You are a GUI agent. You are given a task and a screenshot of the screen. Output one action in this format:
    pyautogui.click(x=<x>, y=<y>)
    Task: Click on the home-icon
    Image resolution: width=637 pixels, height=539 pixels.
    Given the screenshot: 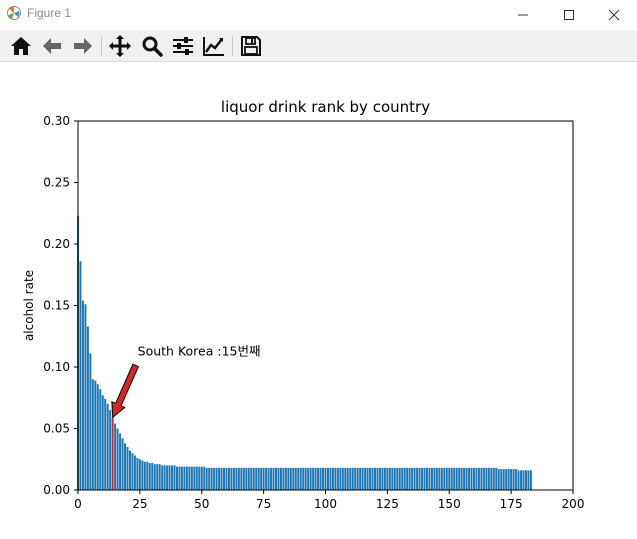 What is the action you would take?
    pyautogui.click(x=21, y=46)
    